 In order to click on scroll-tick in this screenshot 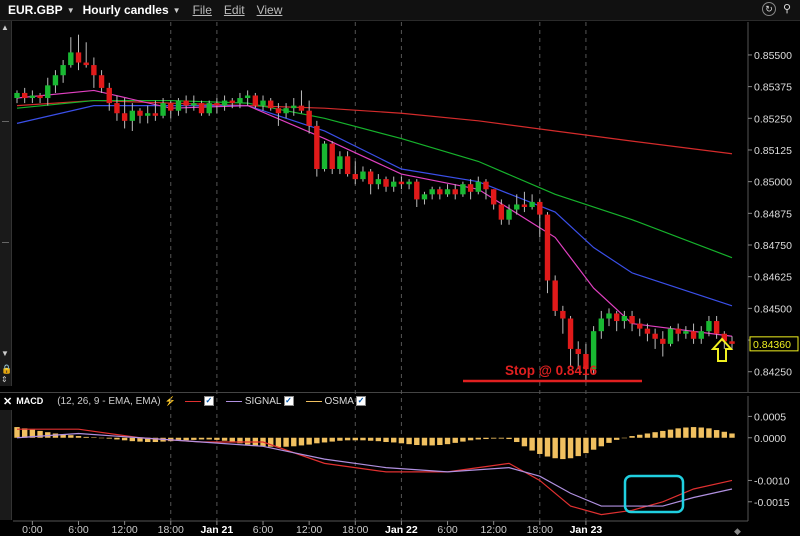, I will do `click(5, 242)`.